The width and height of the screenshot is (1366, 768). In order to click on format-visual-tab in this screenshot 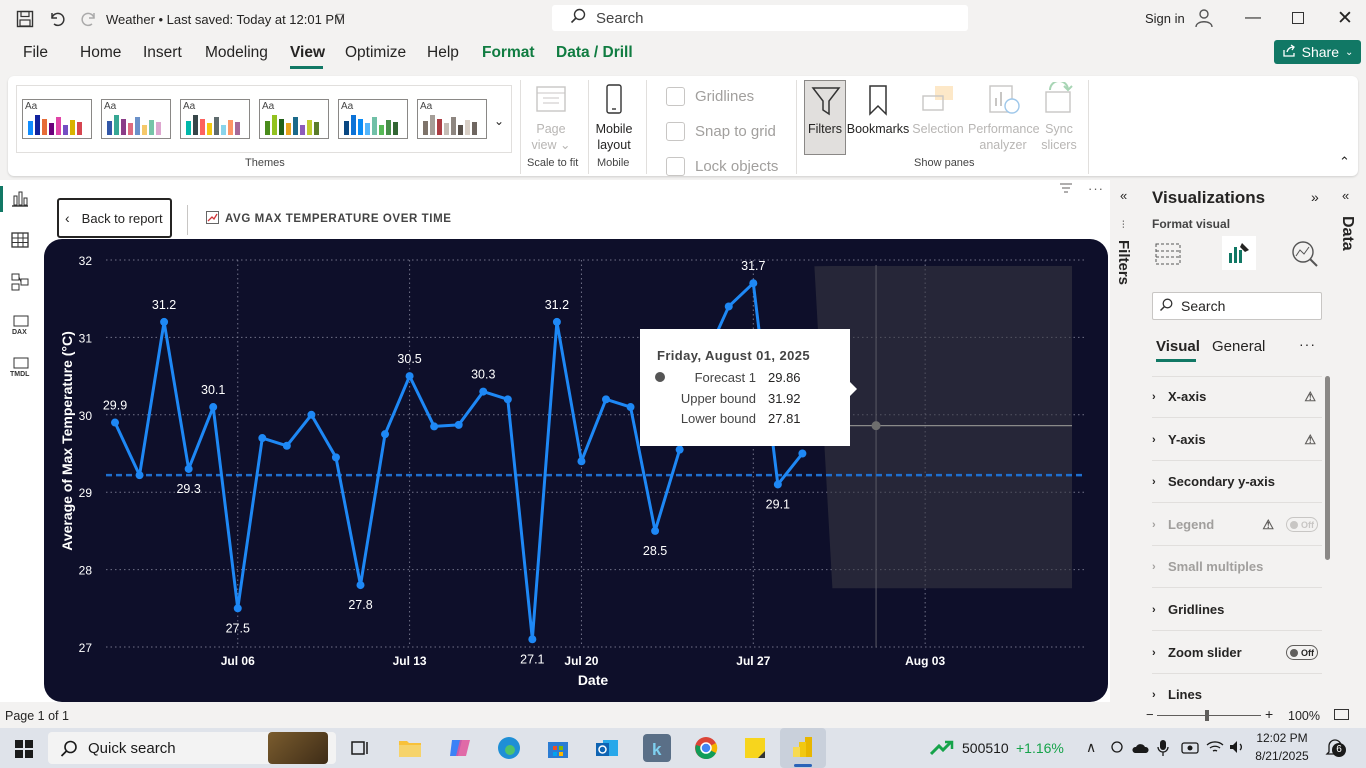, I will do `click(1239, 253)`.